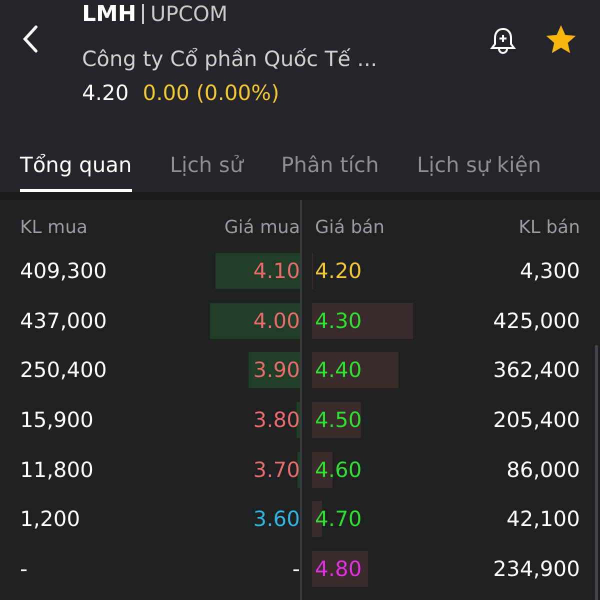 The image size is (600, 600). I want to click on bid-volume: 250,400, so click(64, 370).